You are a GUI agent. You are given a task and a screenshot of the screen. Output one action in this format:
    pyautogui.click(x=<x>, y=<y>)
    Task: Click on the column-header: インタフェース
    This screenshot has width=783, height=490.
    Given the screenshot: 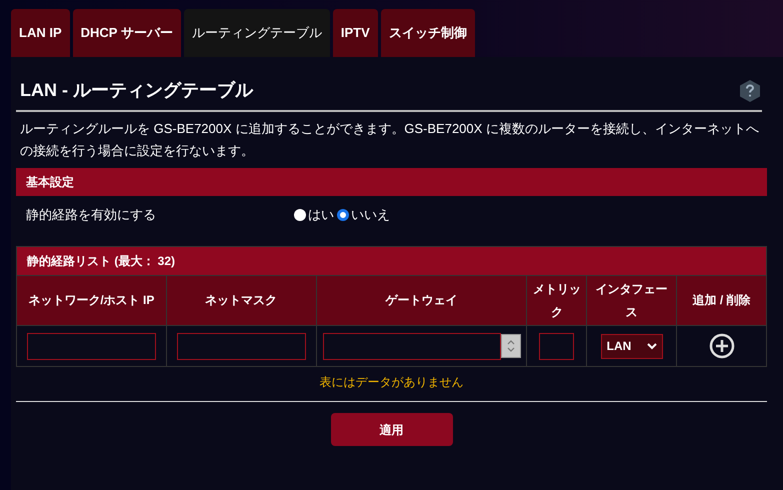 What is the action you would take?
    pyautogui.click(x=632, y=301)
    